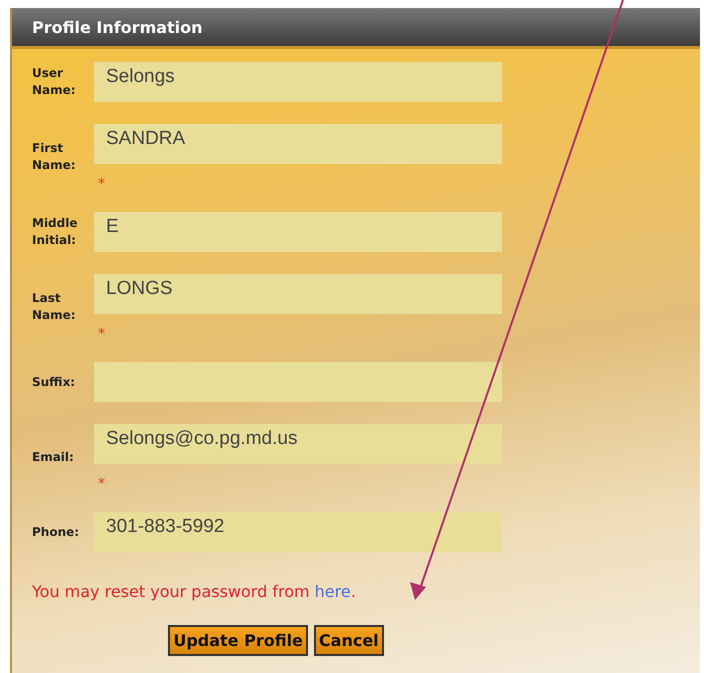 The image size is (704, 673). I want to click on input-field: LONGS, so click(298, 294).